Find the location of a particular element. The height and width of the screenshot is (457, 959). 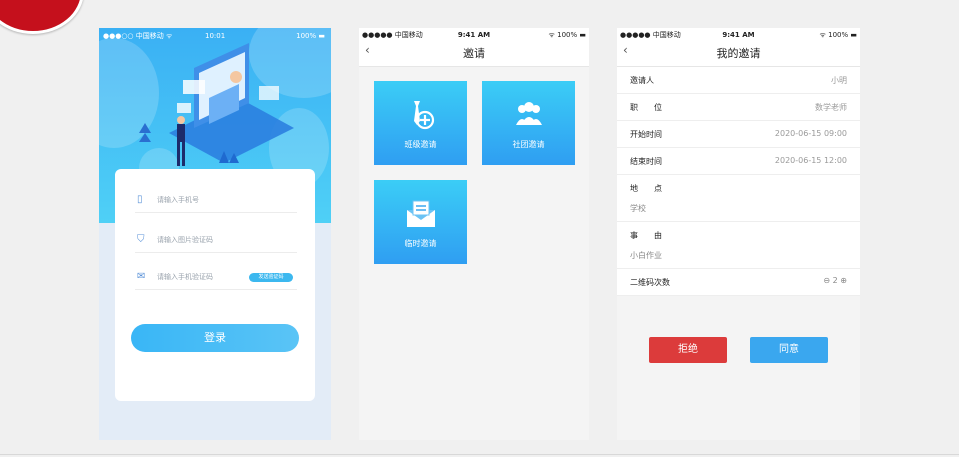

battery-text: 100% ▬ is located at coordinates (310, 36).